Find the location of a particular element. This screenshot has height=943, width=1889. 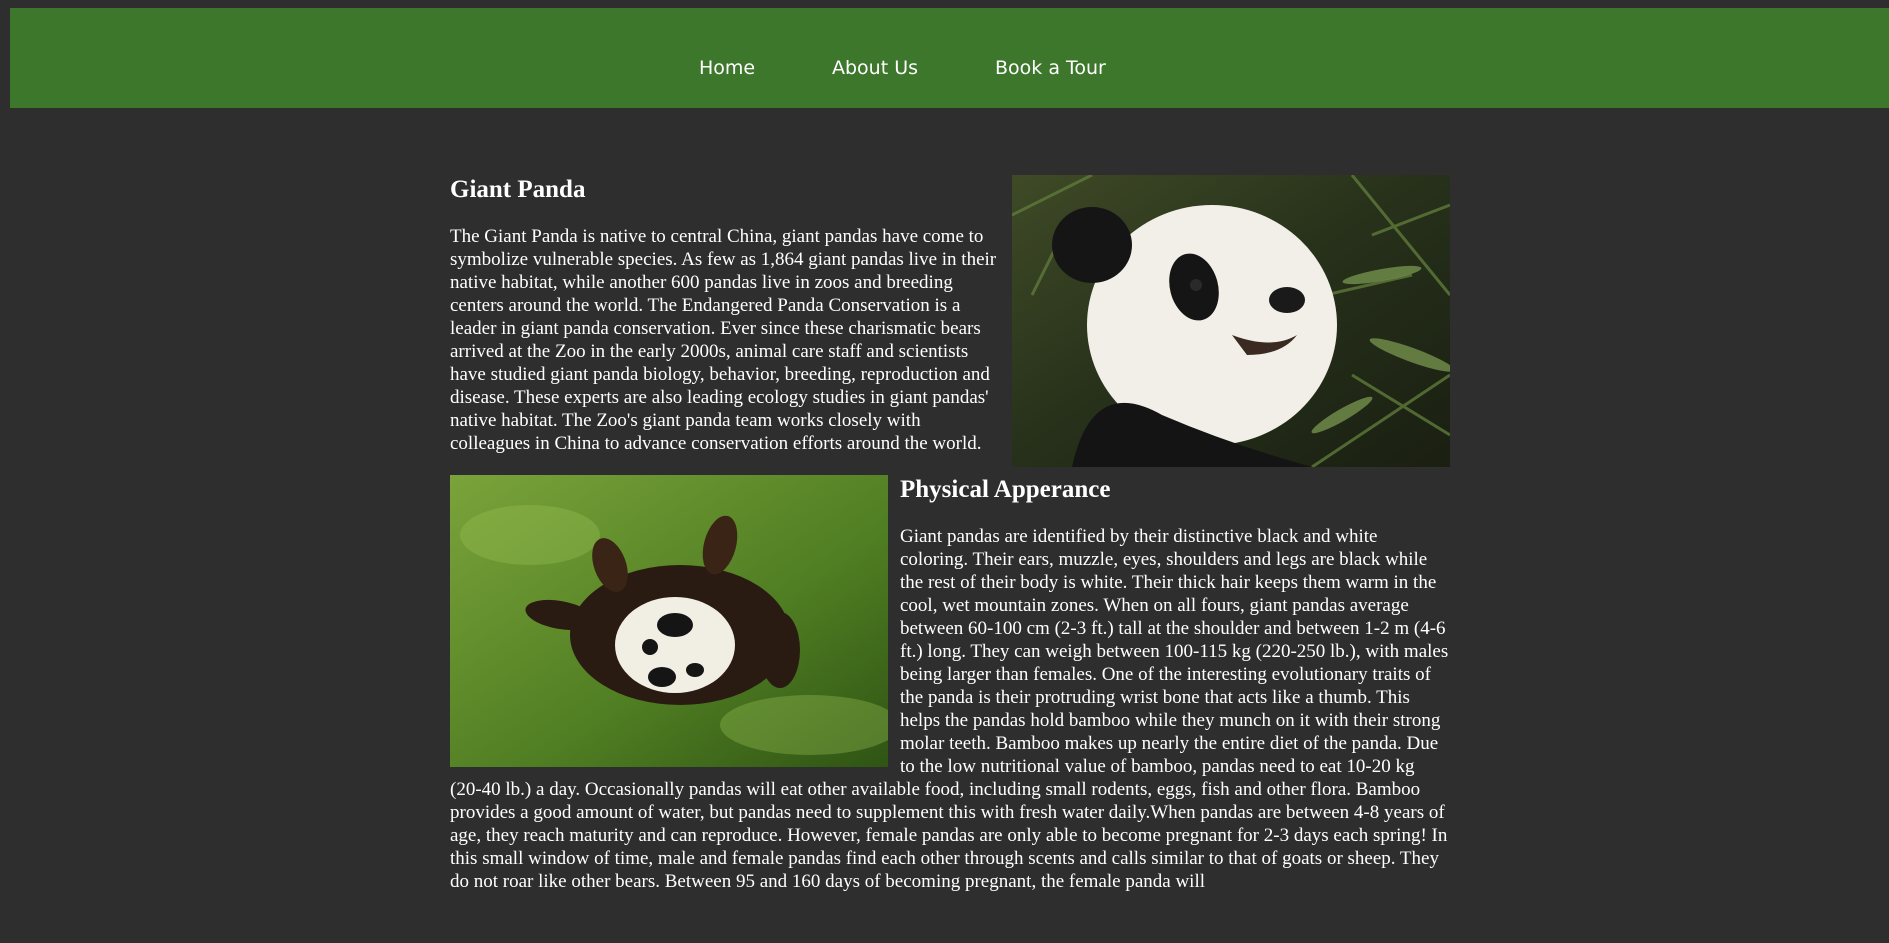

nav-home-link: Home is located at coordinates (727, 68).